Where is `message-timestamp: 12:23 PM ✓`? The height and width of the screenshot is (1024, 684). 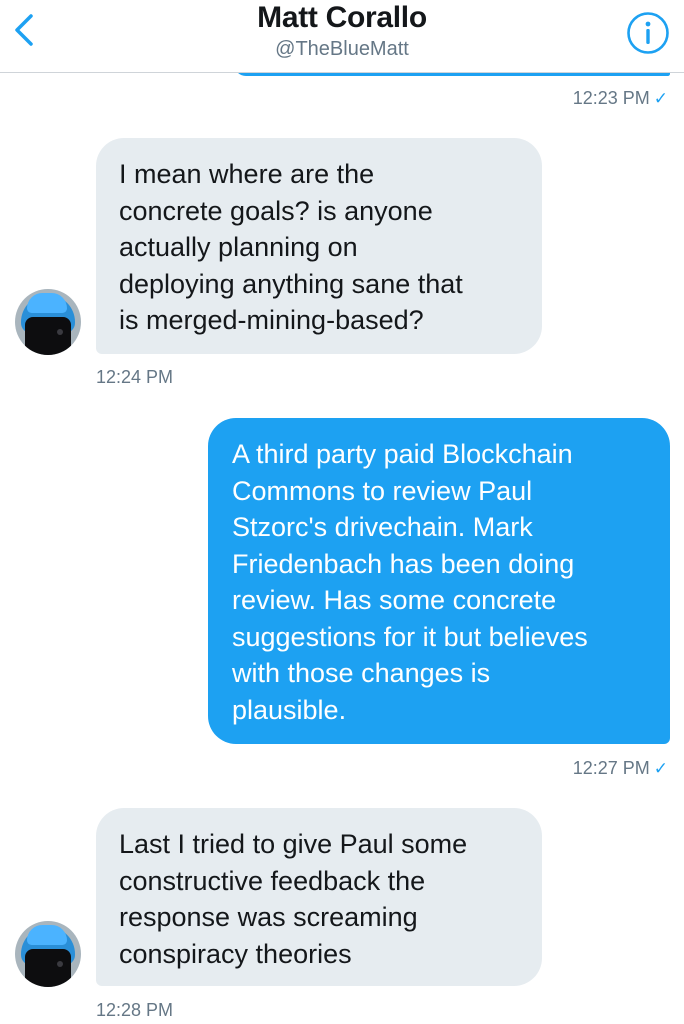
message-timestamp: 12:23 PM ✓ is located at coordinates (620, 98).